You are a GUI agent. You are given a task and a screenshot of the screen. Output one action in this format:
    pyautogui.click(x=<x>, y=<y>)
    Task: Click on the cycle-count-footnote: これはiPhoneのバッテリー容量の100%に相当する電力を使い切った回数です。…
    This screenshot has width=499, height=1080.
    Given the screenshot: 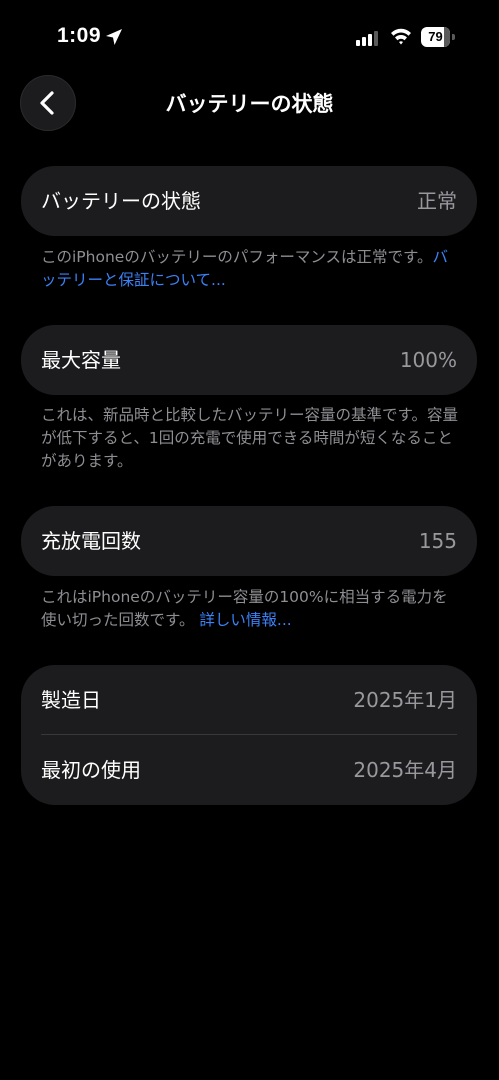 What is the action you would take?
    pyautogui.click(x=251, y=609)
    